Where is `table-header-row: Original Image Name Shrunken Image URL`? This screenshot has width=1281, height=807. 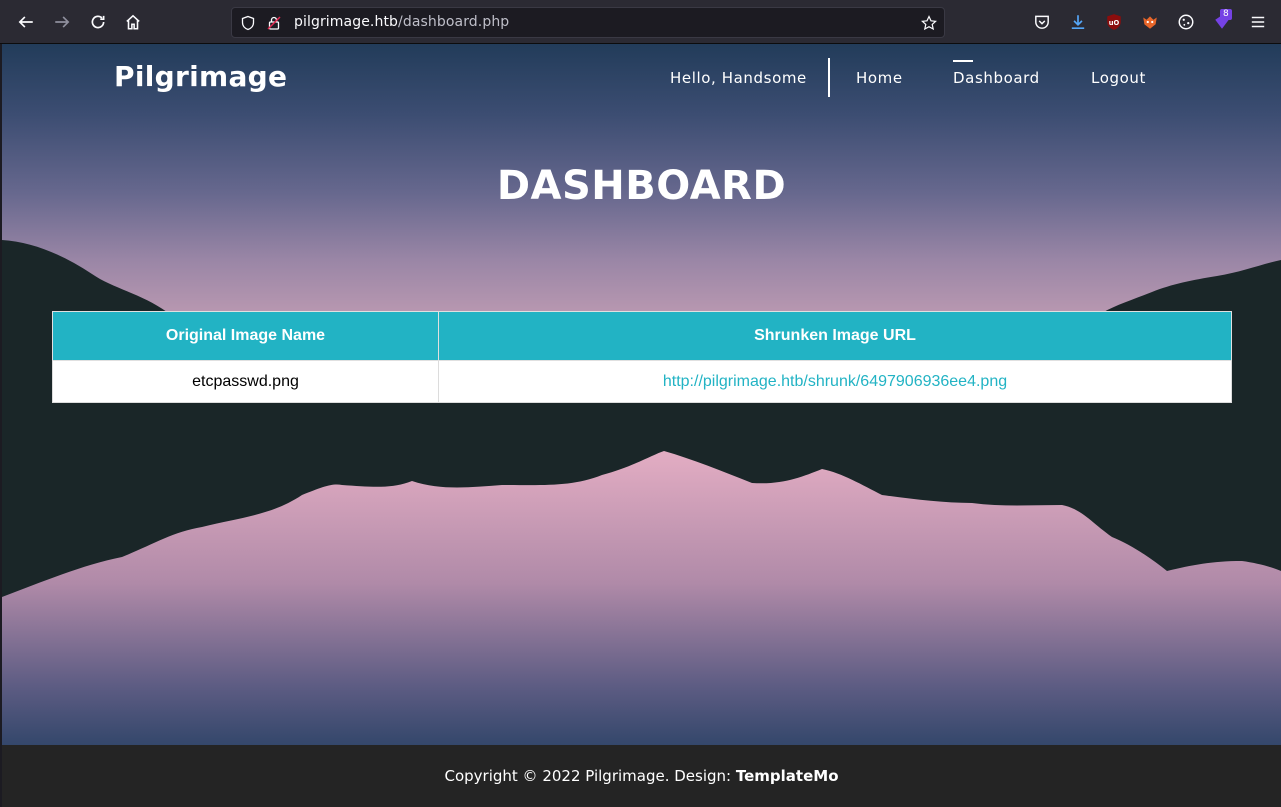 table-header-row: Original Image Name Shrunken Image URL is located at coordinates (642, 336).